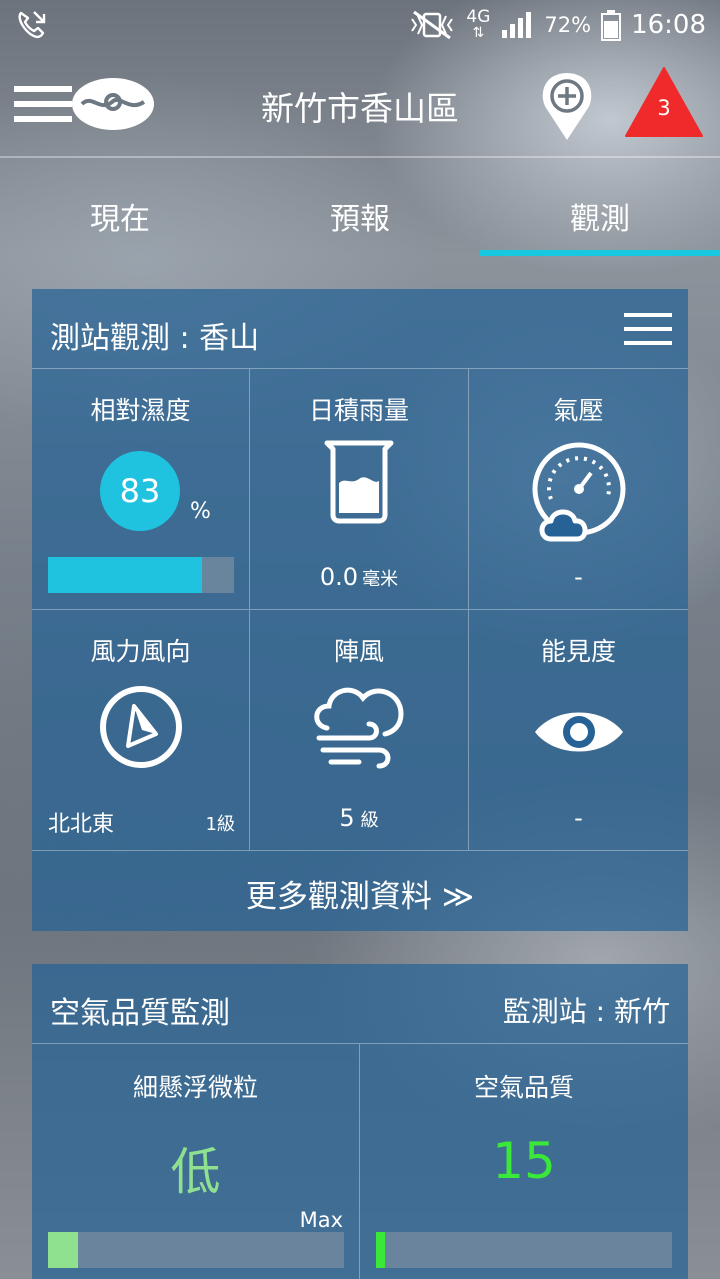 This screenshot has height=1279, width=720. What do you see at coordinates (523, 1087) in the screenshot?
I see `aqi-label: 空氣品質` at bounding box center [523, 1087].